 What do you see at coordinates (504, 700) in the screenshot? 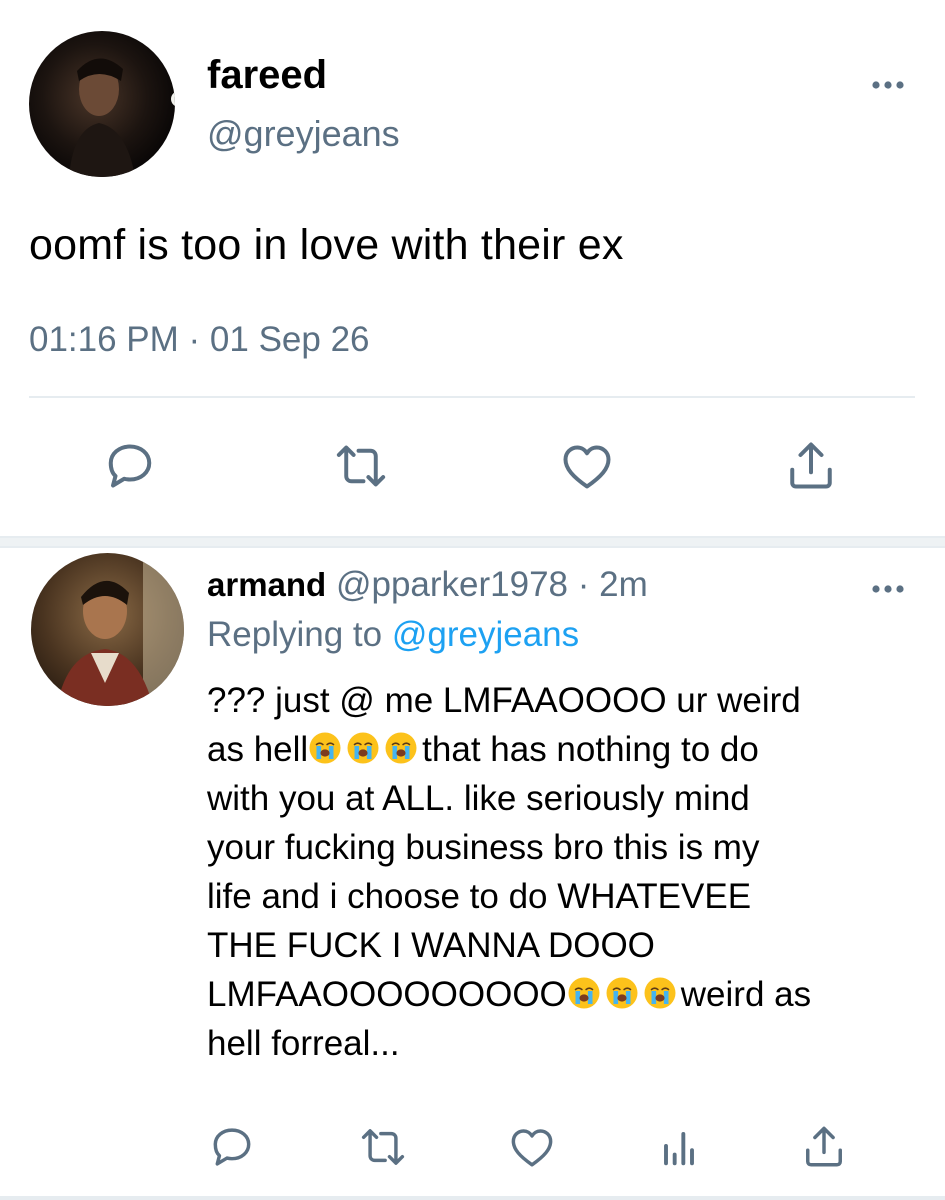
I see `reply-text-line: ??? just @ me LMFAAOOOO ur weird` at bounding box center [504, 700].